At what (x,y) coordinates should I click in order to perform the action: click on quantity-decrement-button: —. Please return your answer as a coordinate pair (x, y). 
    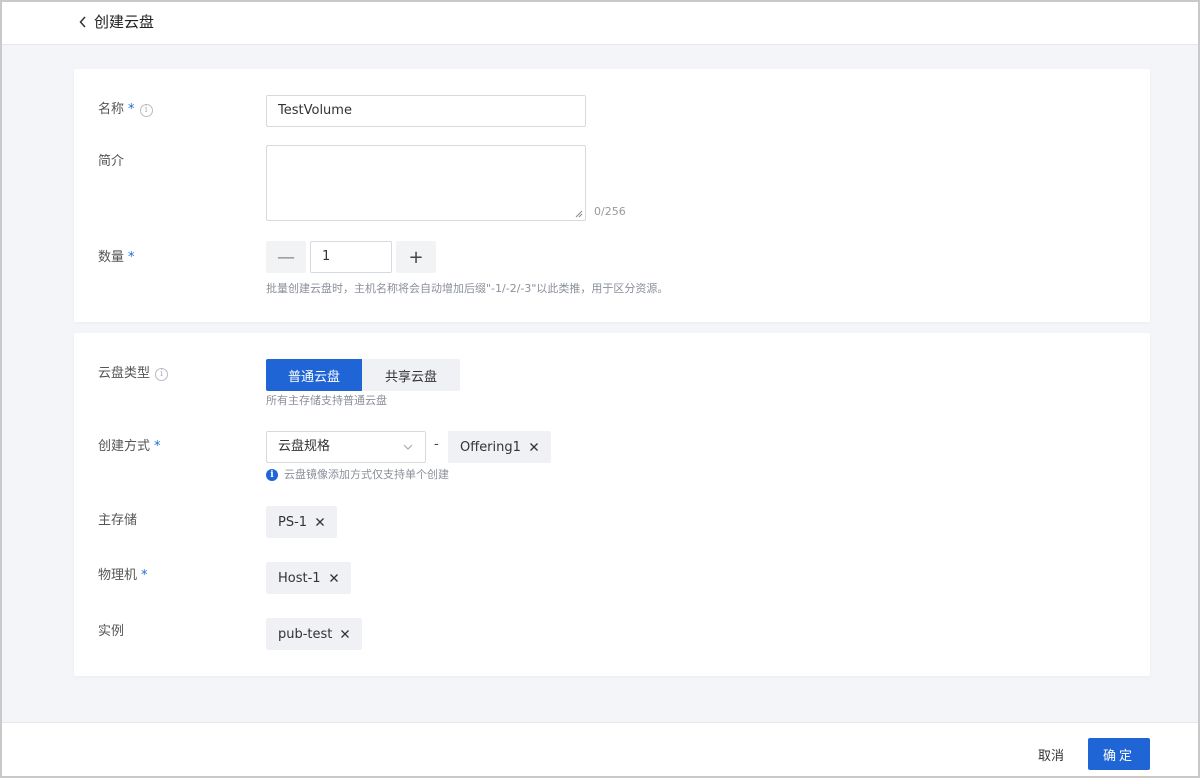
    Looking at the image, I should click on (286, 257).